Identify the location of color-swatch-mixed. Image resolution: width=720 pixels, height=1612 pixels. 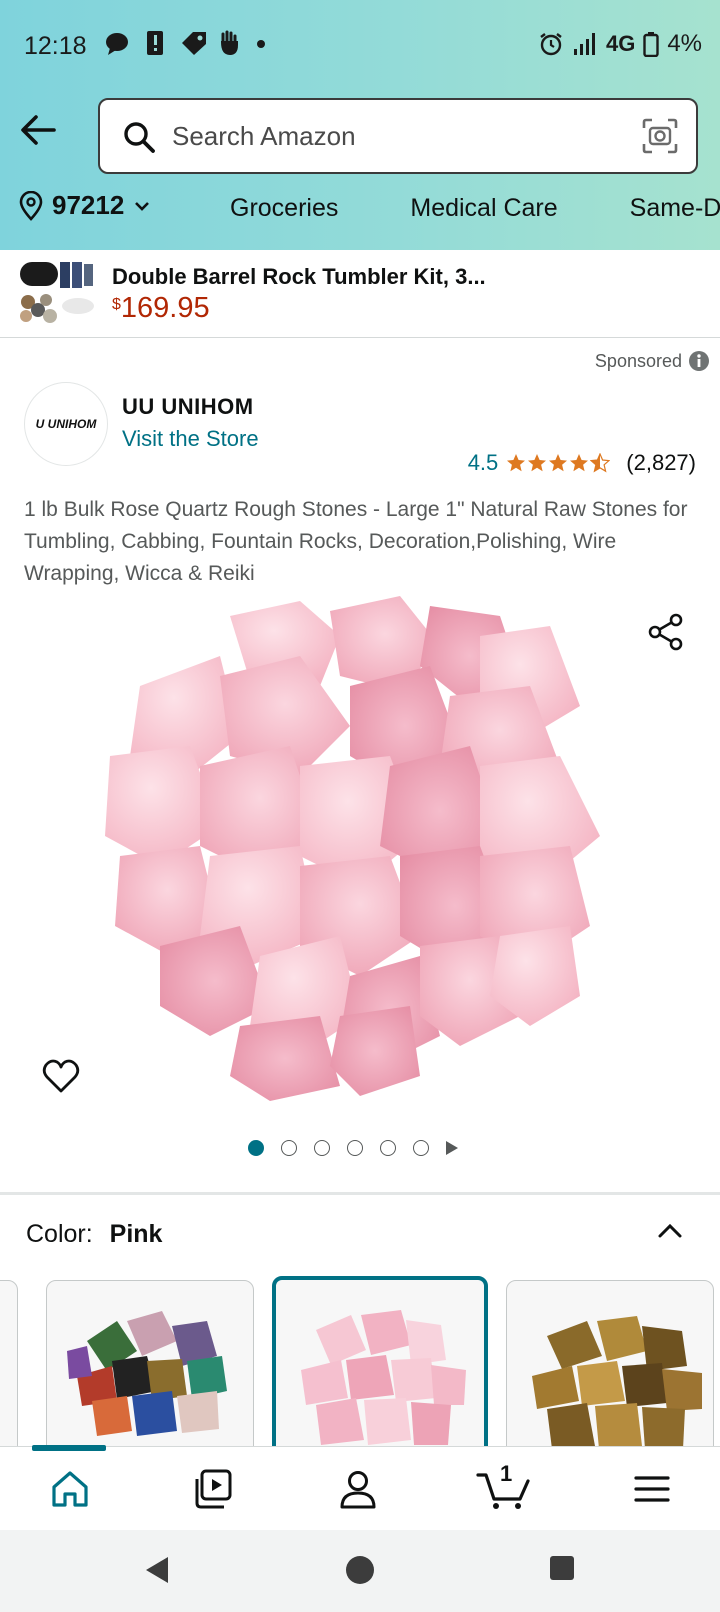
(150, 1363).